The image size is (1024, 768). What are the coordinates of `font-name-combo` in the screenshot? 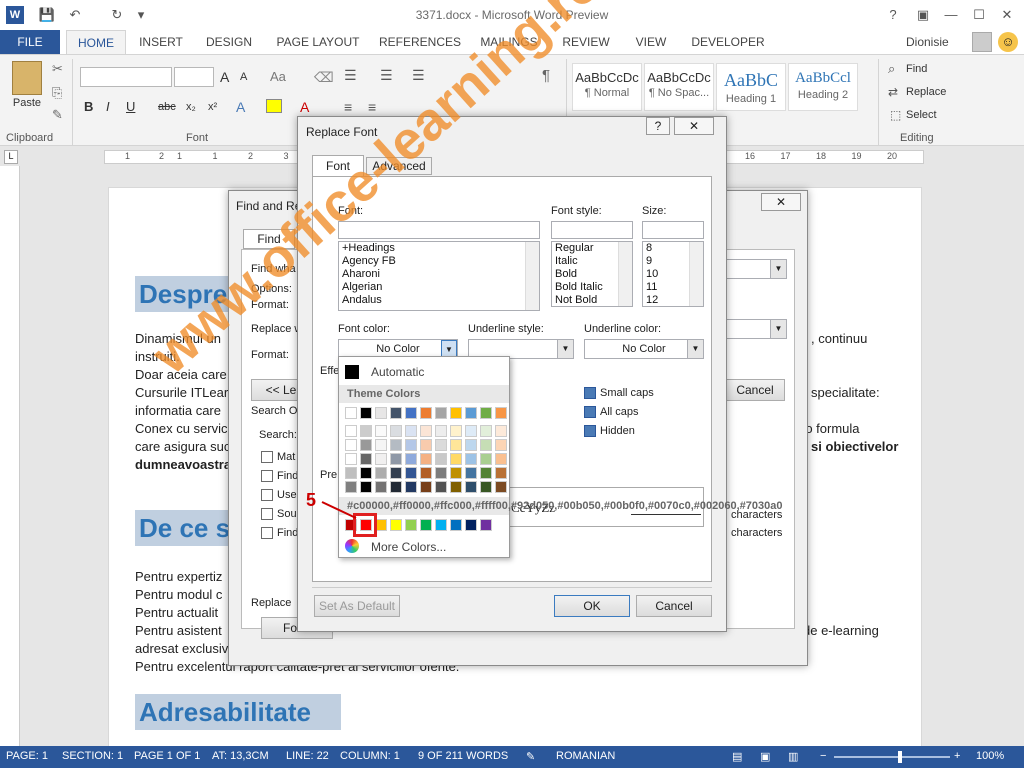 It's located at (126, 77).